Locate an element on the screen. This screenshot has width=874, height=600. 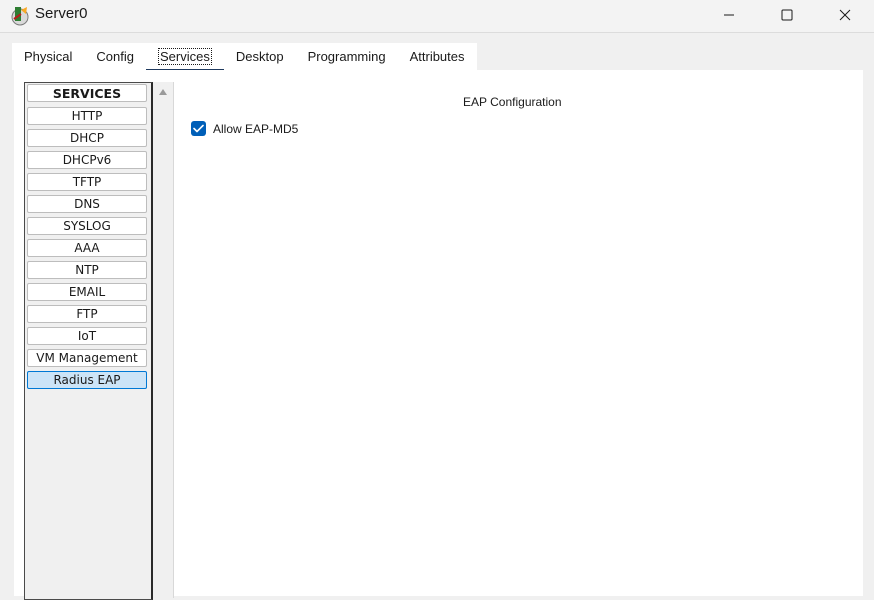
close-button is located at coordinates (845, 15).